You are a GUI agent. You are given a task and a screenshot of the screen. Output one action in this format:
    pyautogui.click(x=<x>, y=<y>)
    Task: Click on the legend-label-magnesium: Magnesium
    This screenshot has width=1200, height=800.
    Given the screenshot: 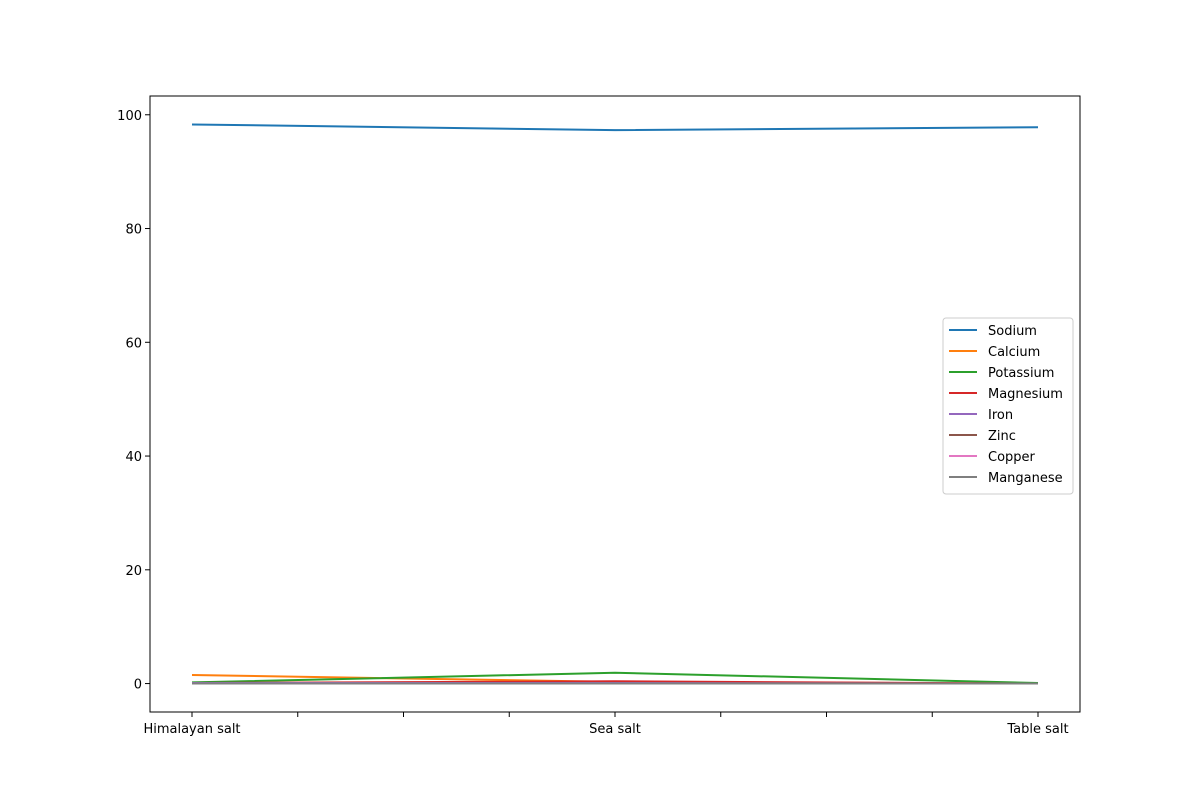 What is the action you would take?
    pyautogui.click(x=1025, y=394)
    